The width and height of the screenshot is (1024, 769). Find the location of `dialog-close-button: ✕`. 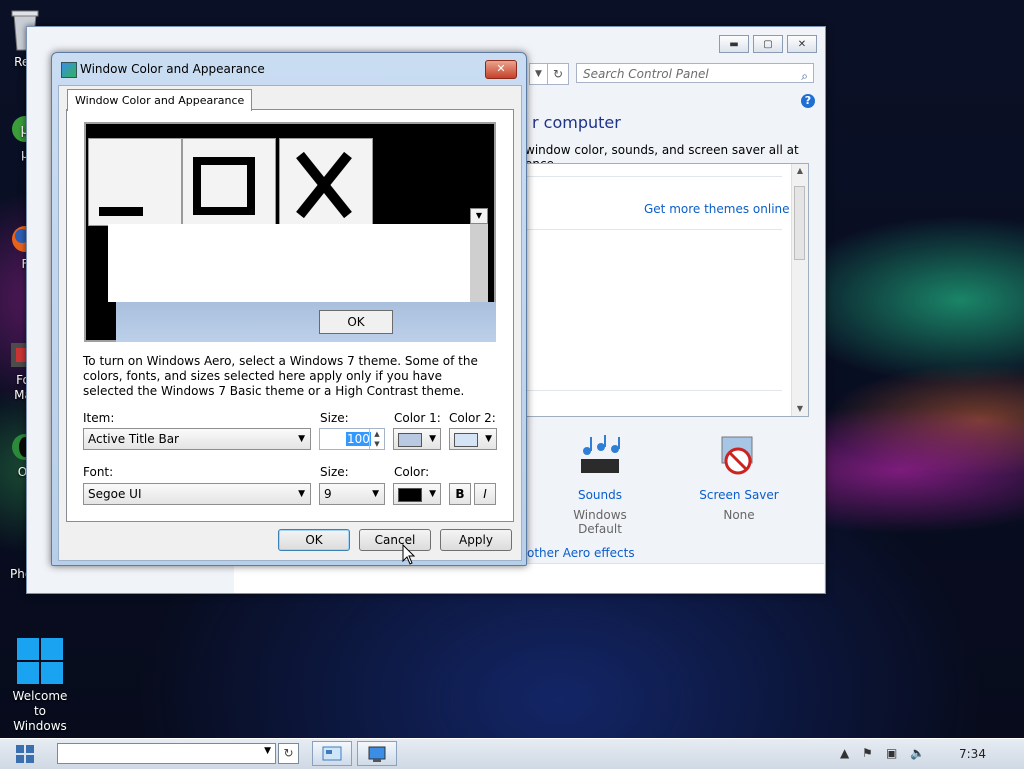

dialog-close-button: ✕ is located at coordinates (501, 69).